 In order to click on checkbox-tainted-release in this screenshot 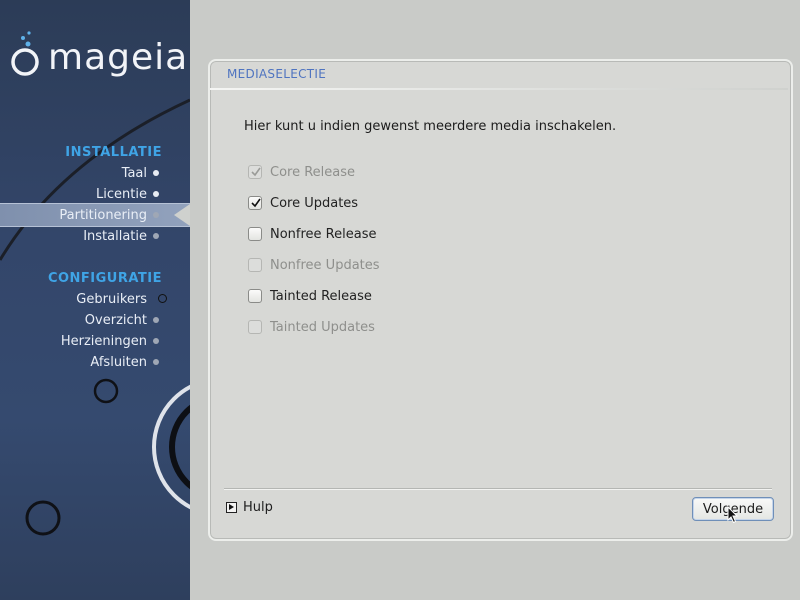, I will do `click(255, 296)`.